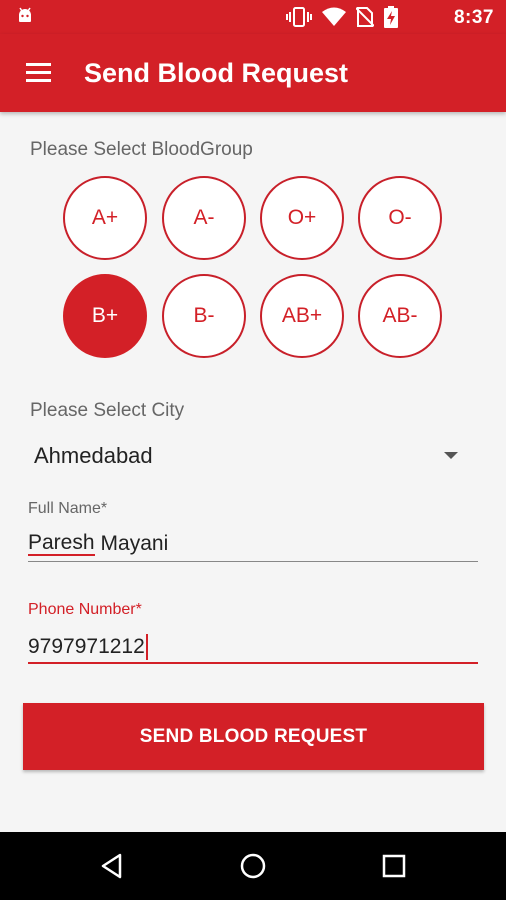 This screenshot has width=506, height=900. Describe the element at coordinates (253, 455) in the screenshot. I see `city-dropdown: Ahmedabad` at that location.